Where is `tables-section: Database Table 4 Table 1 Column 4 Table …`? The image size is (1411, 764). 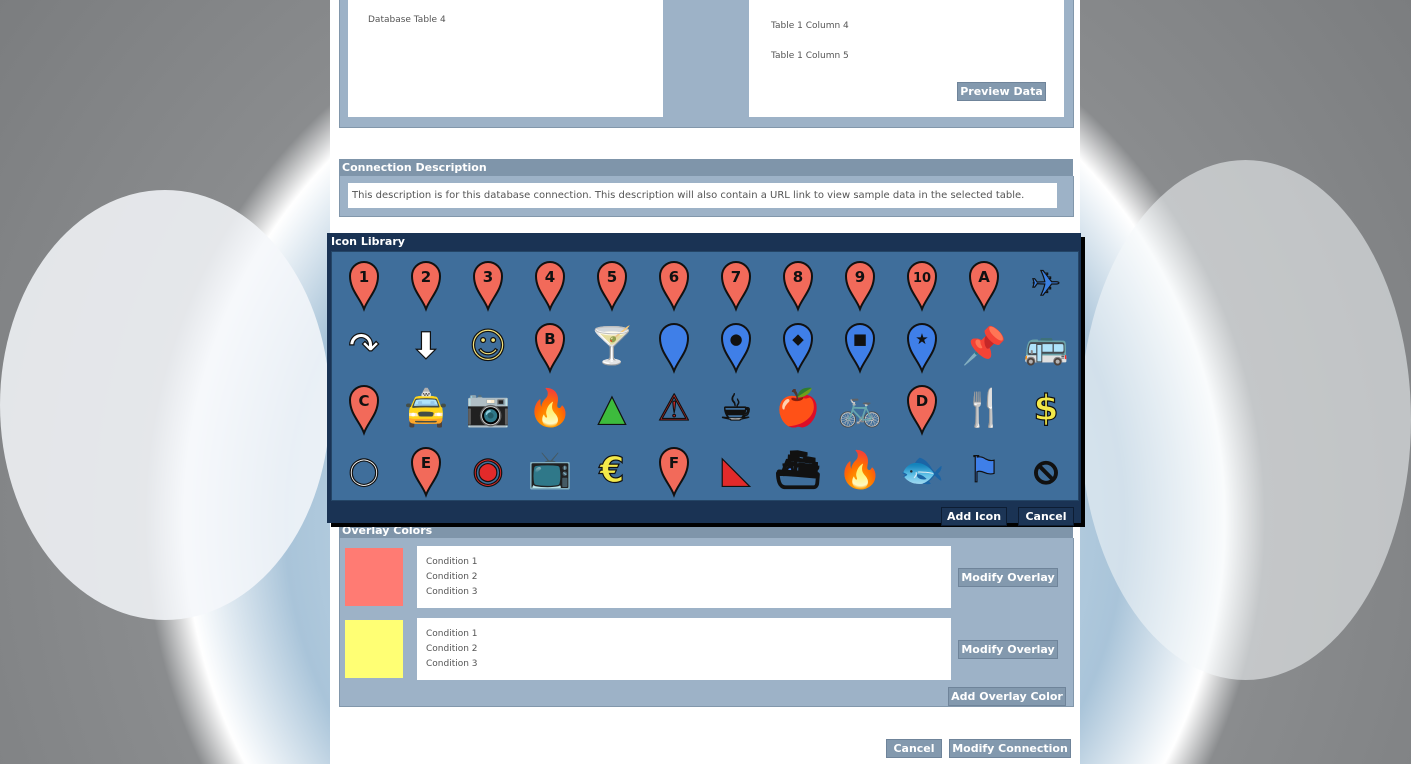
tables-section: Database Table 4 Table 1 Column 4 Table … is located at coordinates (706, 64).